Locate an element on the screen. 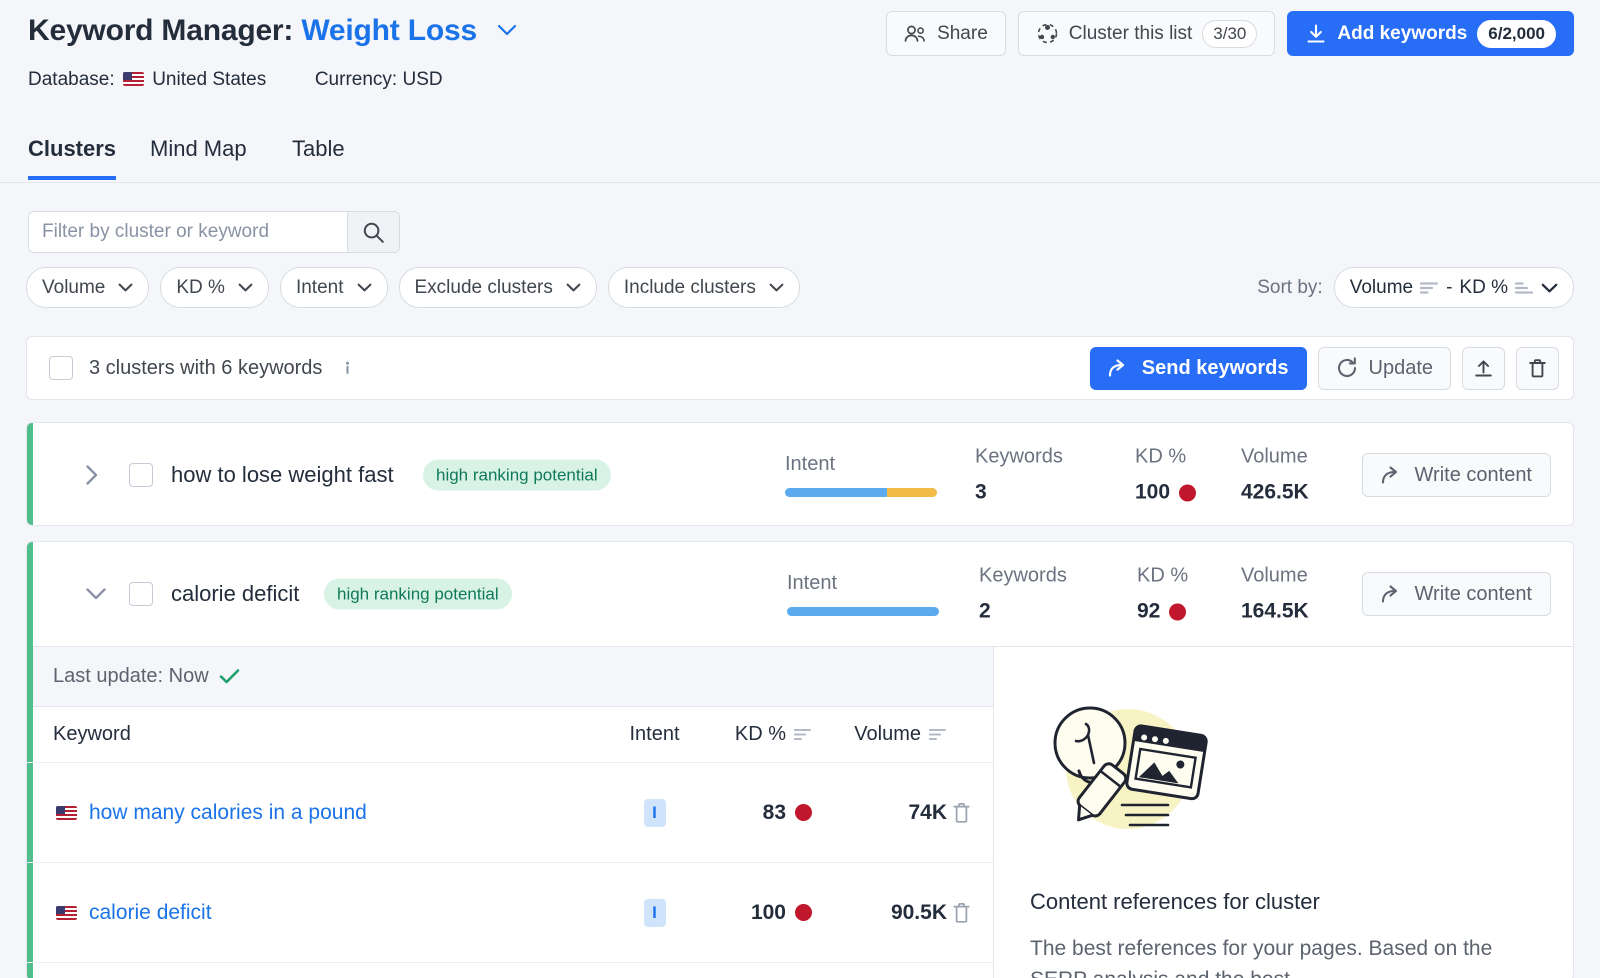  export-button is located at coordinates (1483, 368).